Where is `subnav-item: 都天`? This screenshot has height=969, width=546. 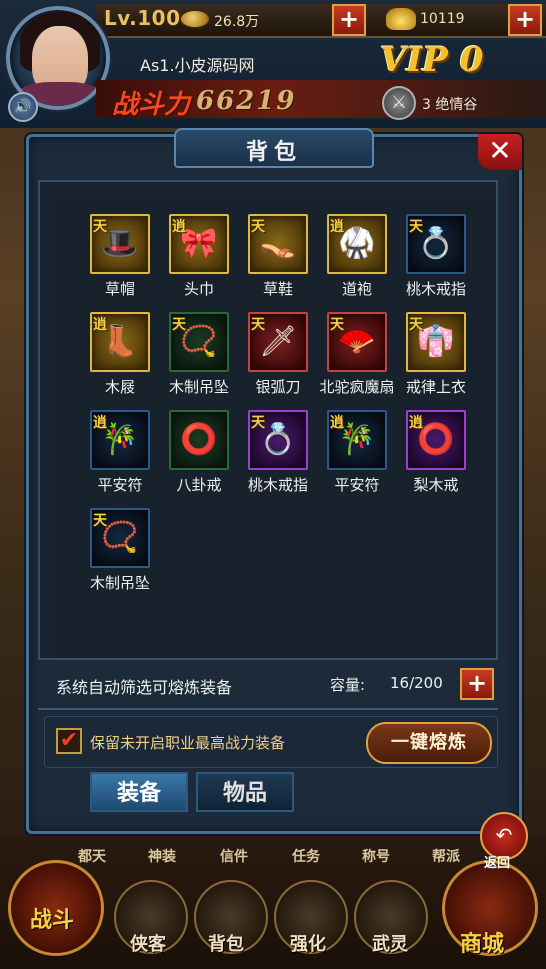 subnav-item: 都天 is located at coordinates (92, 856).